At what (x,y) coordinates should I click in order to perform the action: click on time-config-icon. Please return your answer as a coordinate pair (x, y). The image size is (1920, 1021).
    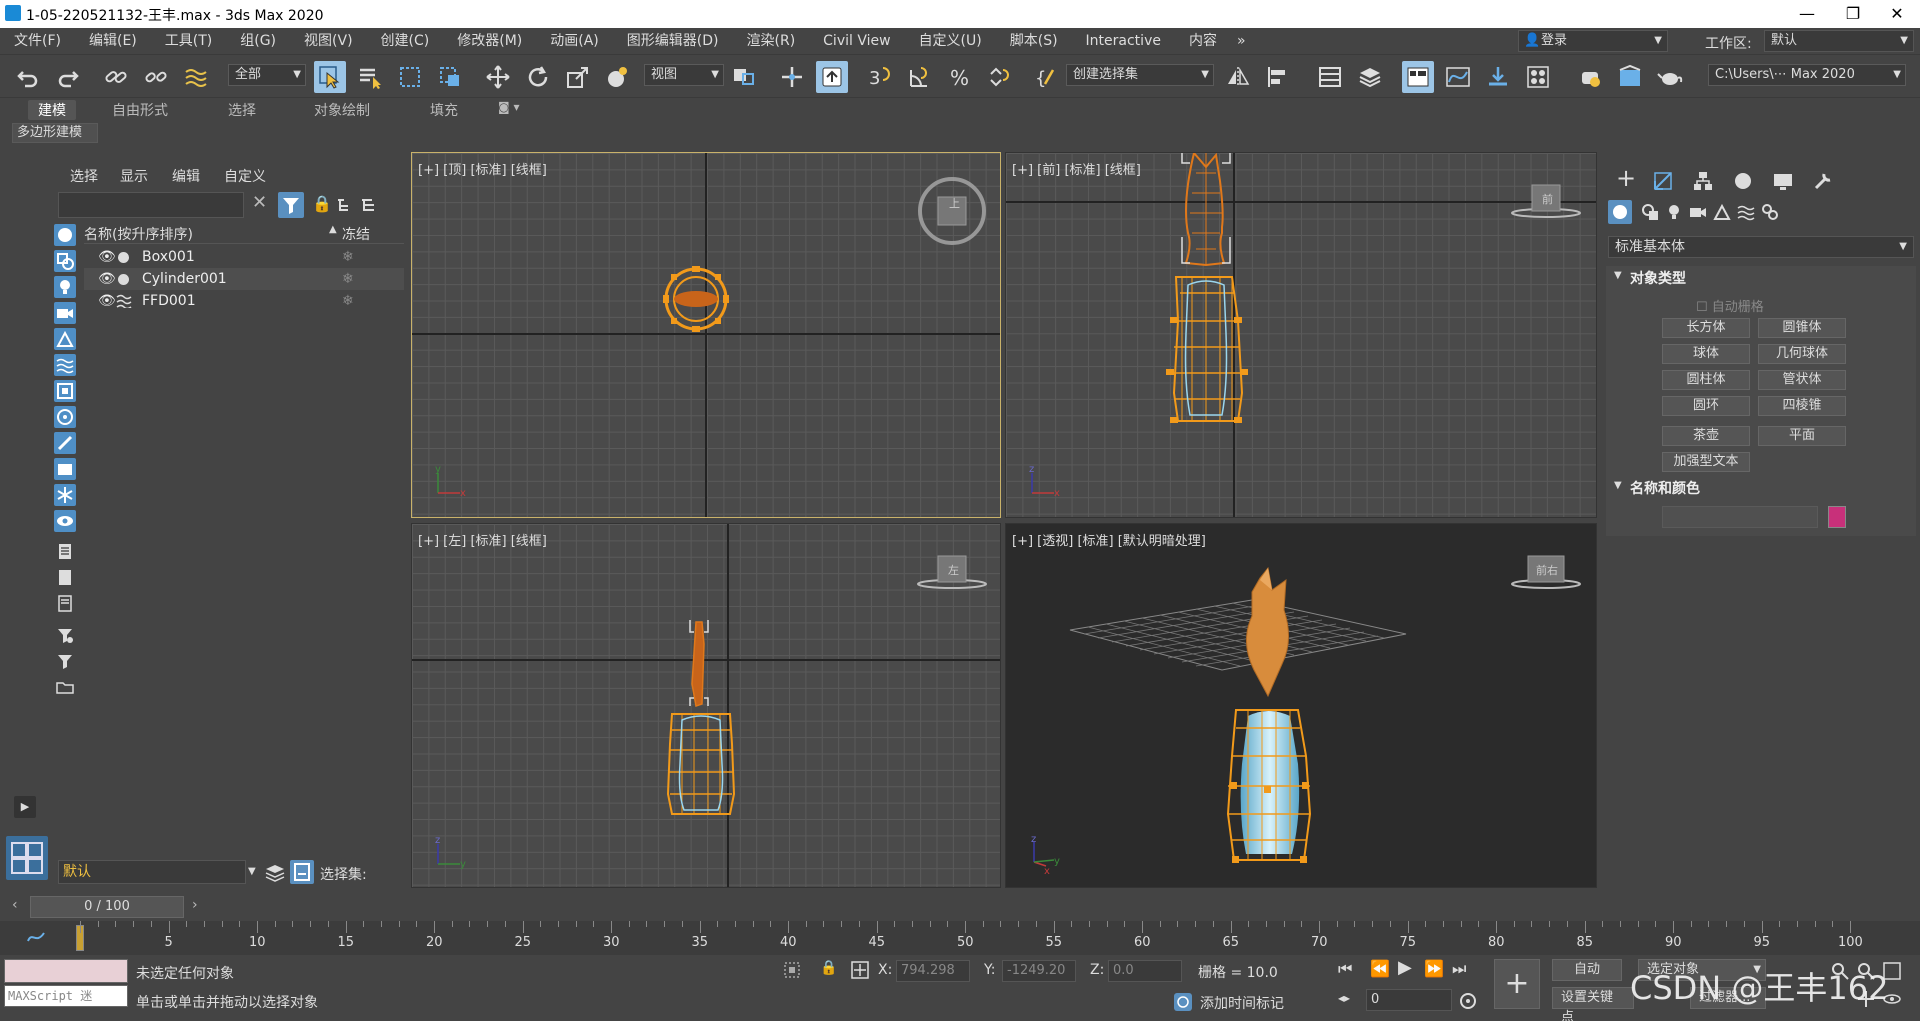
    Looking at the image, I should click on (1468, 1001).